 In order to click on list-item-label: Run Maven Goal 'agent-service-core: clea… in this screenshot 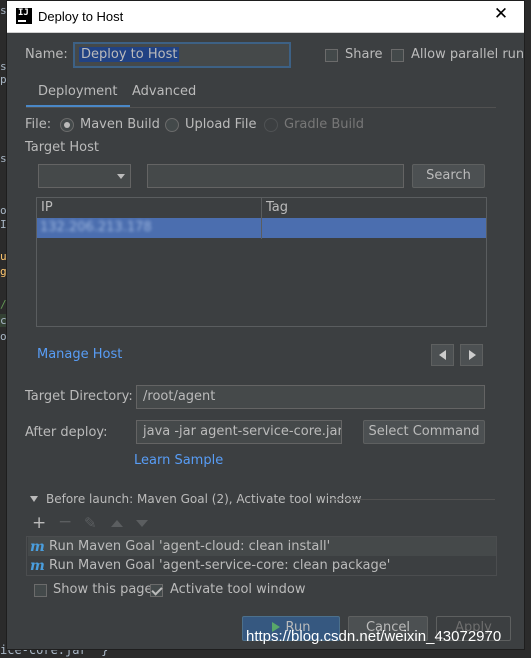, I will do `click(220, 565)`.